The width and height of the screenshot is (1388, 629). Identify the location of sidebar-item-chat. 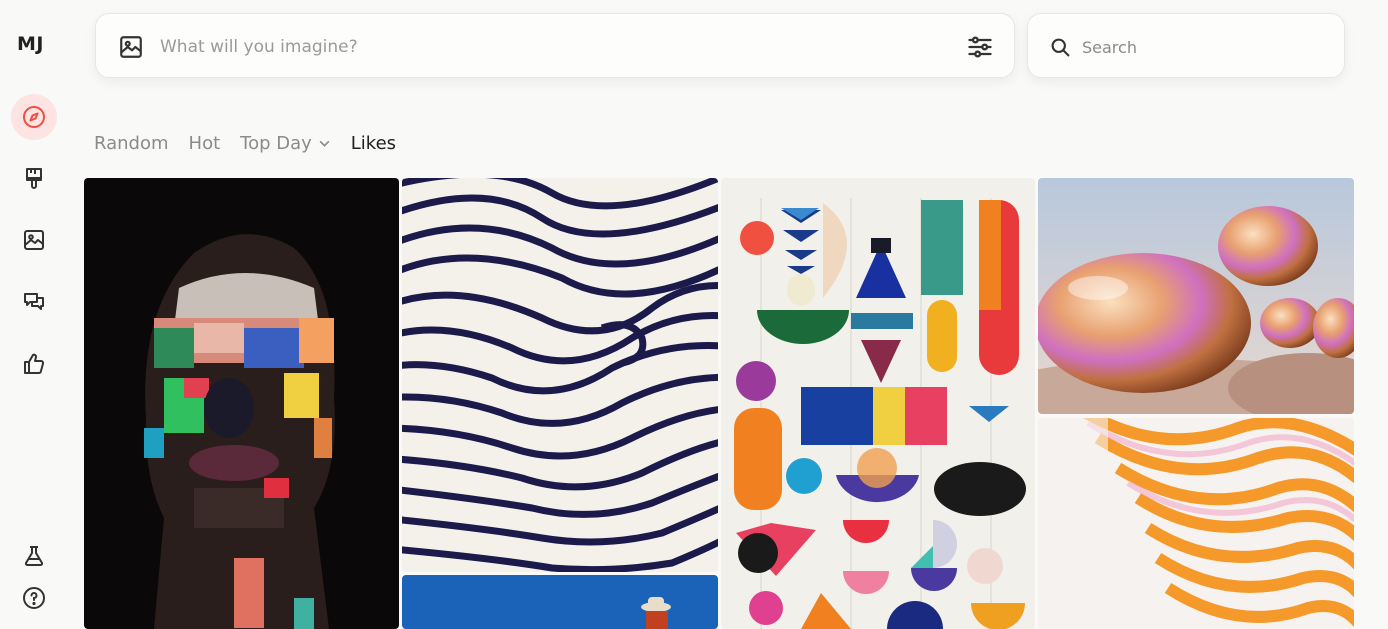
(34, 302).